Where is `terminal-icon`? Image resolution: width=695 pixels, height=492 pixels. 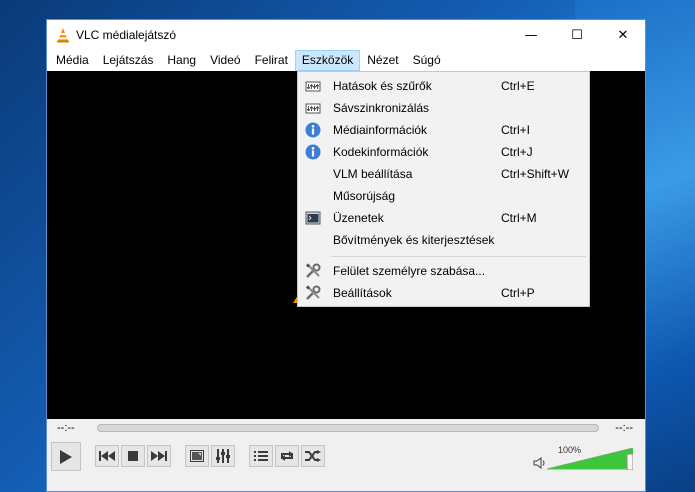
terminal-icon is located at coordinates (313, 218).